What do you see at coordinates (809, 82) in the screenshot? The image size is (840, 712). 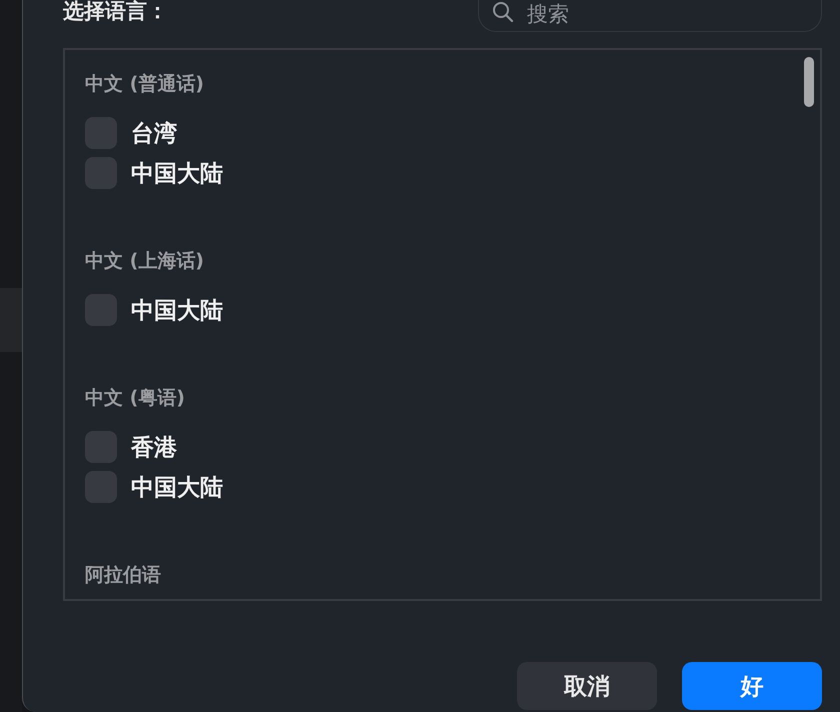 I see `scrollbar-thumb` at bounding box center [809, 82].